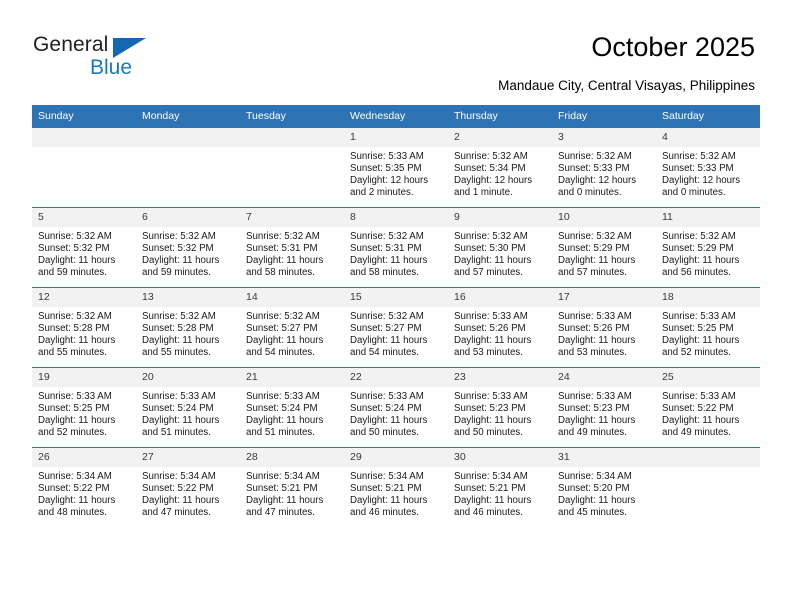  What do you see at coordinates (188, 377) in the screenshot?
I see `day-number: 20` at bounding box center [188, 377].